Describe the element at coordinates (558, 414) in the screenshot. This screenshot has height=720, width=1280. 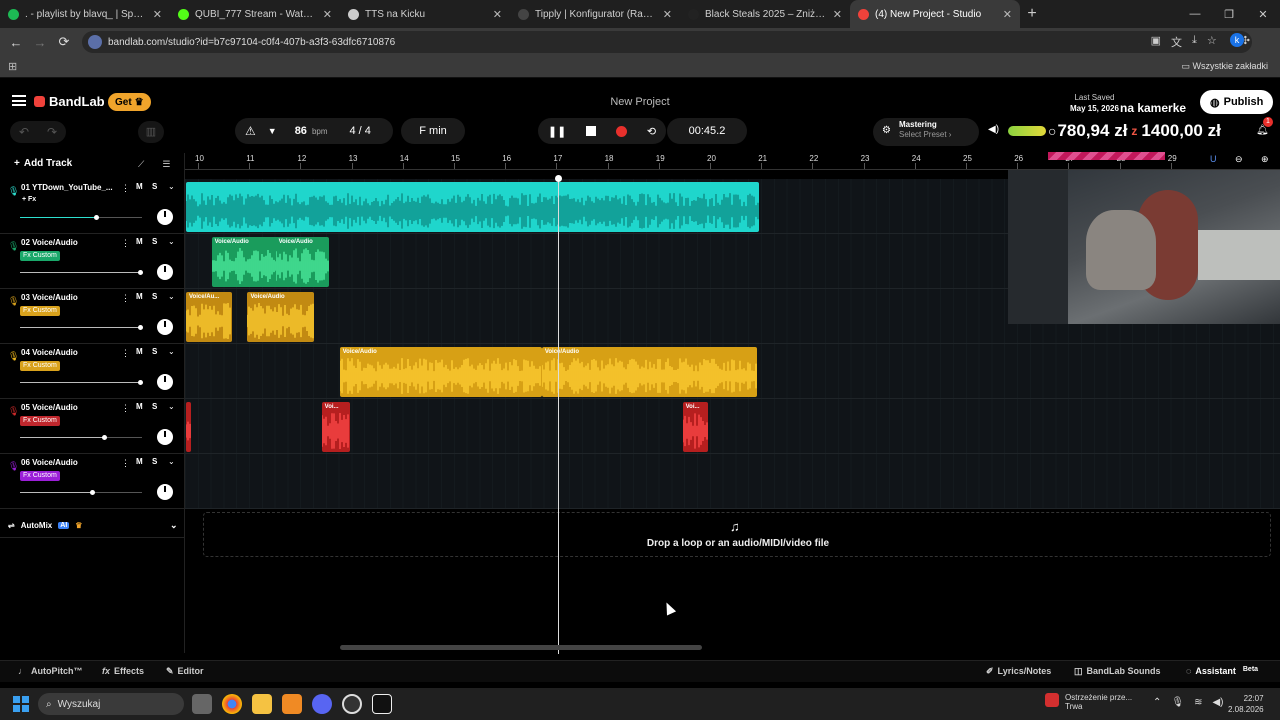
I see `playhead` at that location.